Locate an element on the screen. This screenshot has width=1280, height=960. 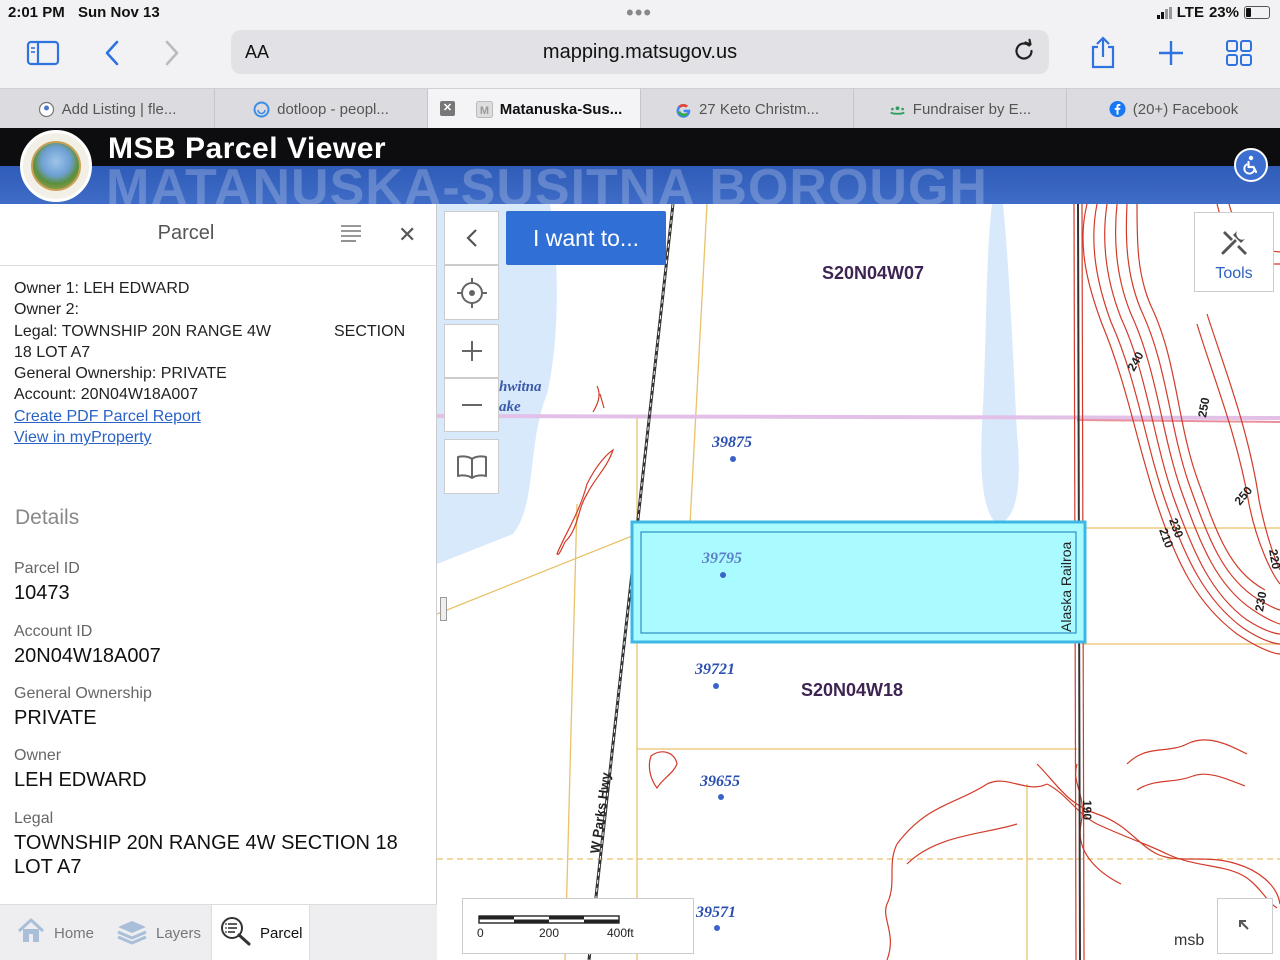
address-bar: AA mapping.matsugov.us is located at coordinates (640, 52).